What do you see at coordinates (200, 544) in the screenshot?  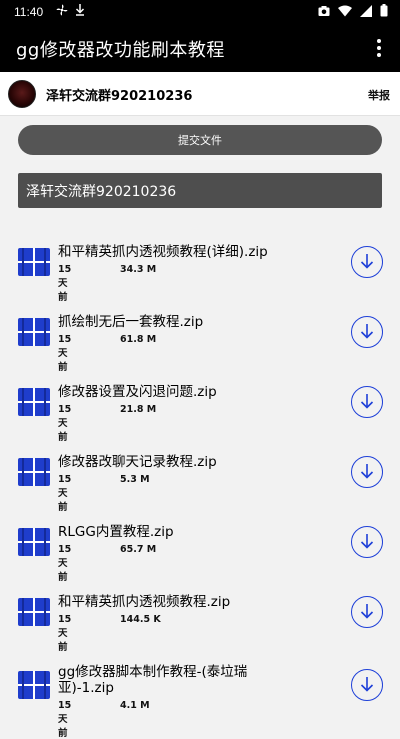 I see `list-item: RLGG内置教程.zip 15 天前 65.7 M` at bounding box center [200, 544].